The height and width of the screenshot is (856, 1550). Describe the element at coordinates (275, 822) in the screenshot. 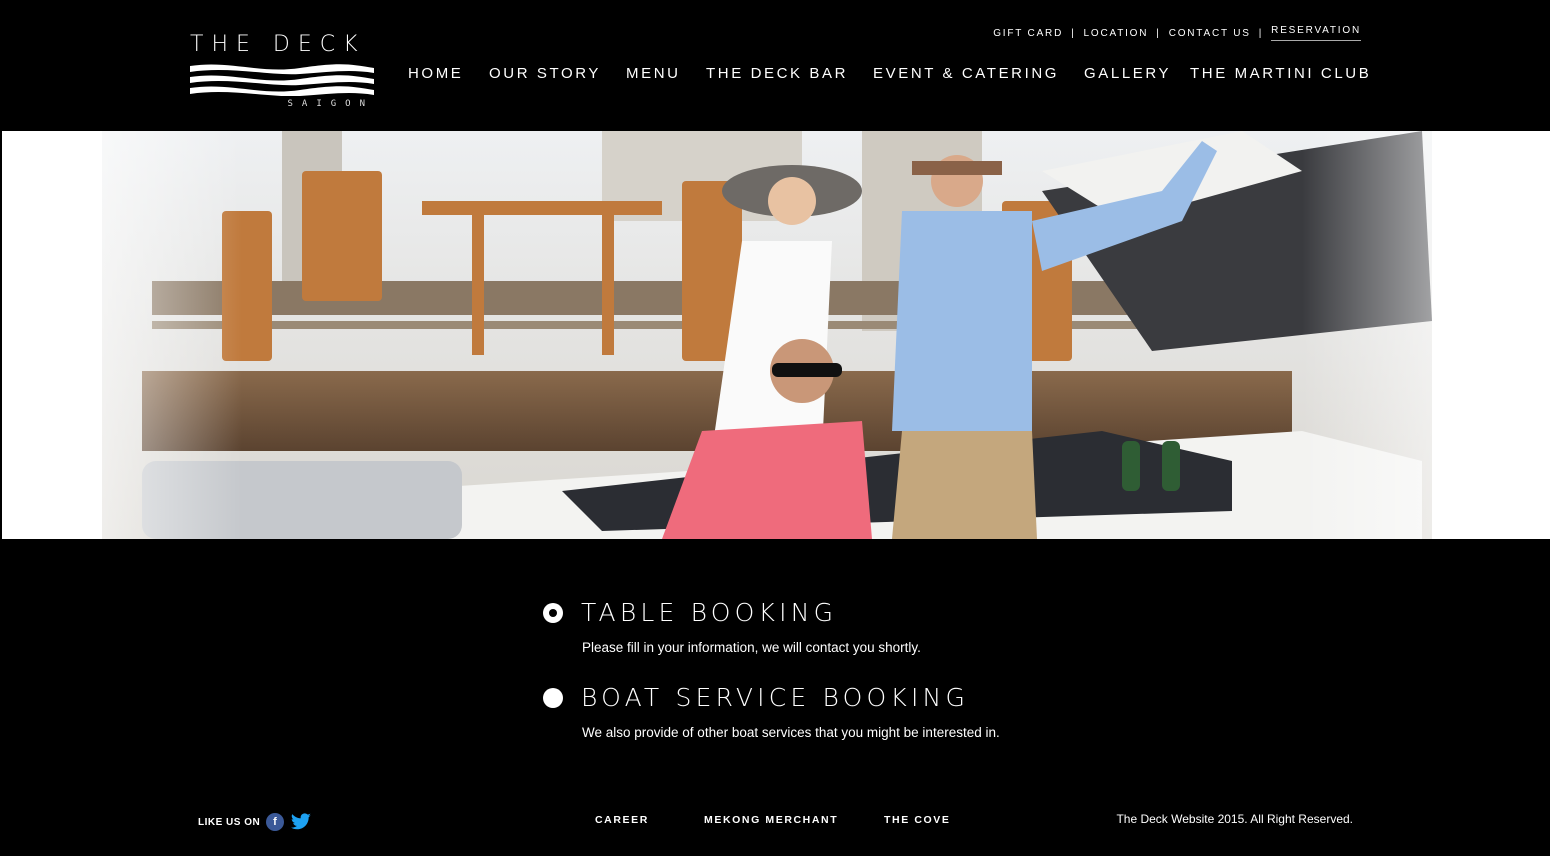

I see `facebook-icon: f` at that location.